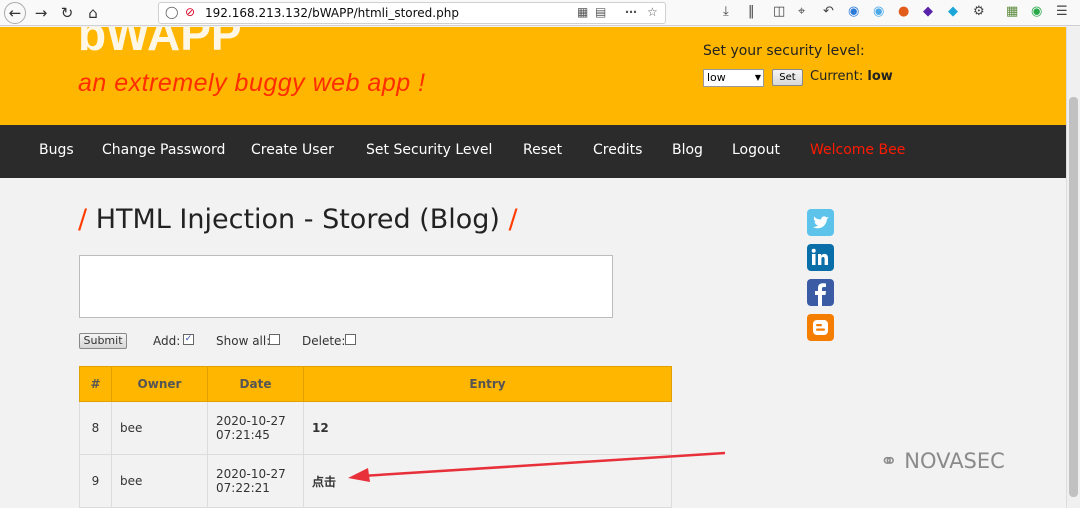 The height and width of the screenshot is (508, 1080). I want to click on security-level-label: Set your security level:, so click(784, 51).